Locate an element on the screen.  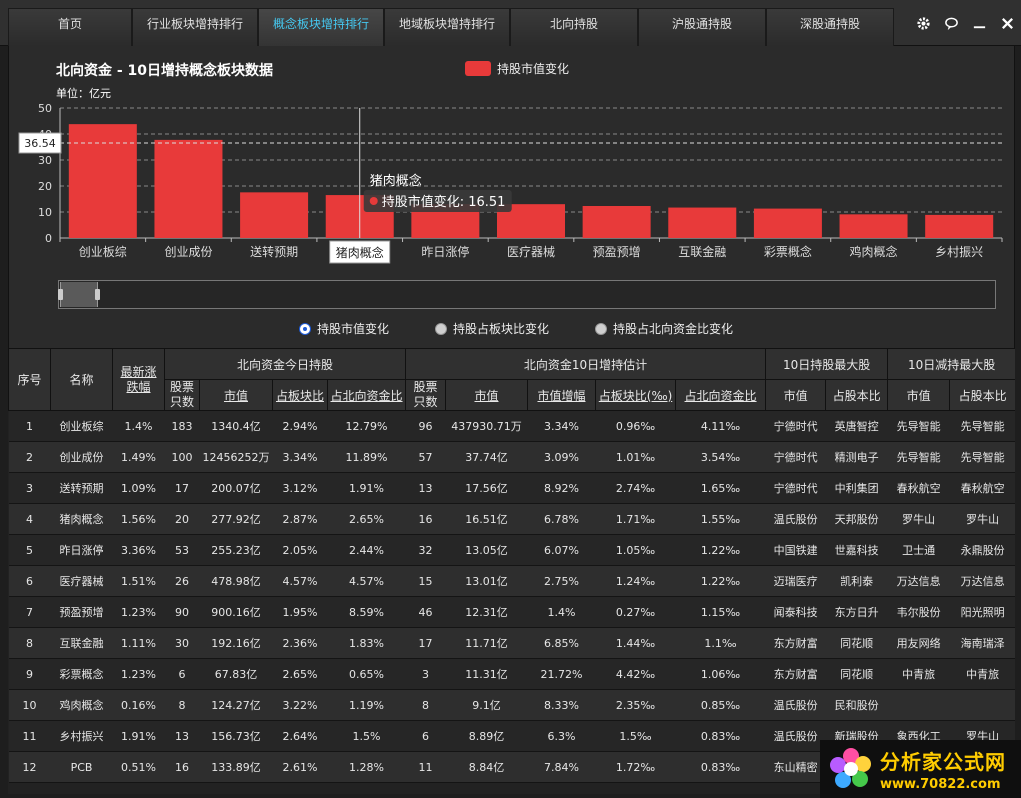
col-header-maxreduce-mv: 市值 is located at coordinates (919, 395).